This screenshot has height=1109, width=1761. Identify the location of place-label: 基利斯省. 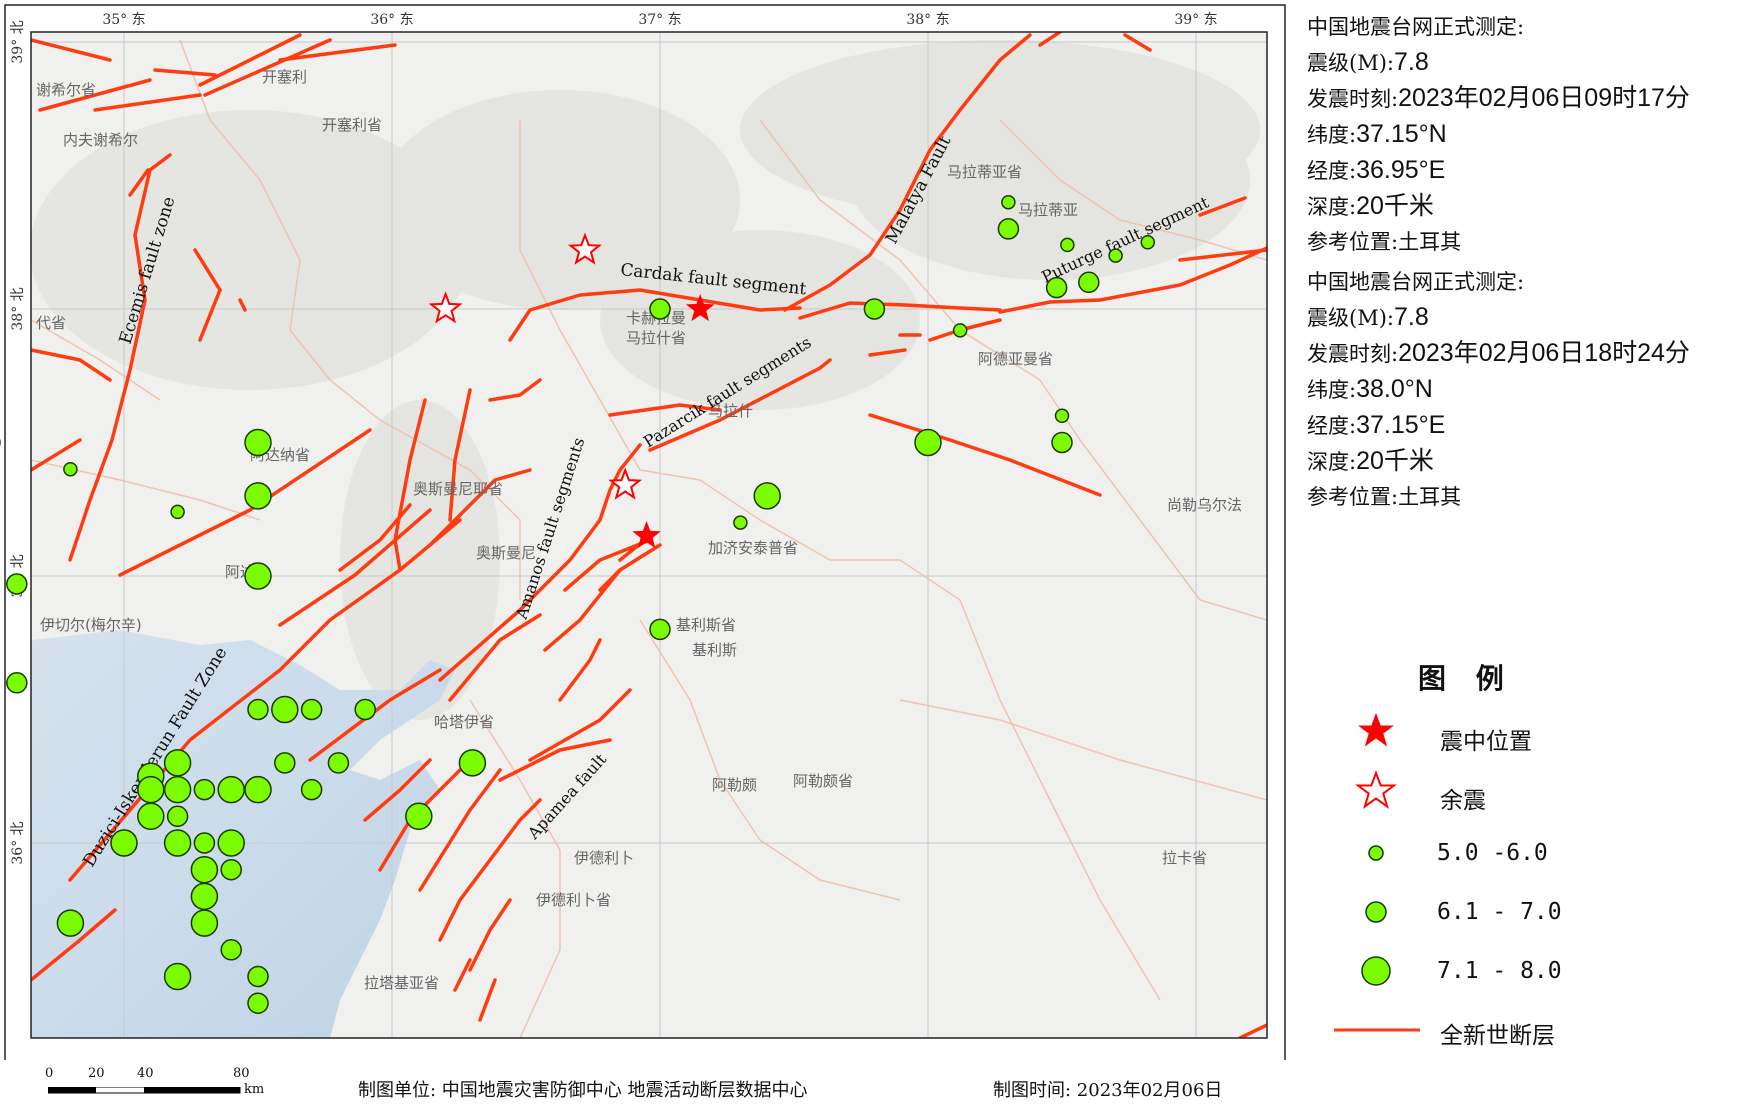
(706, 625).